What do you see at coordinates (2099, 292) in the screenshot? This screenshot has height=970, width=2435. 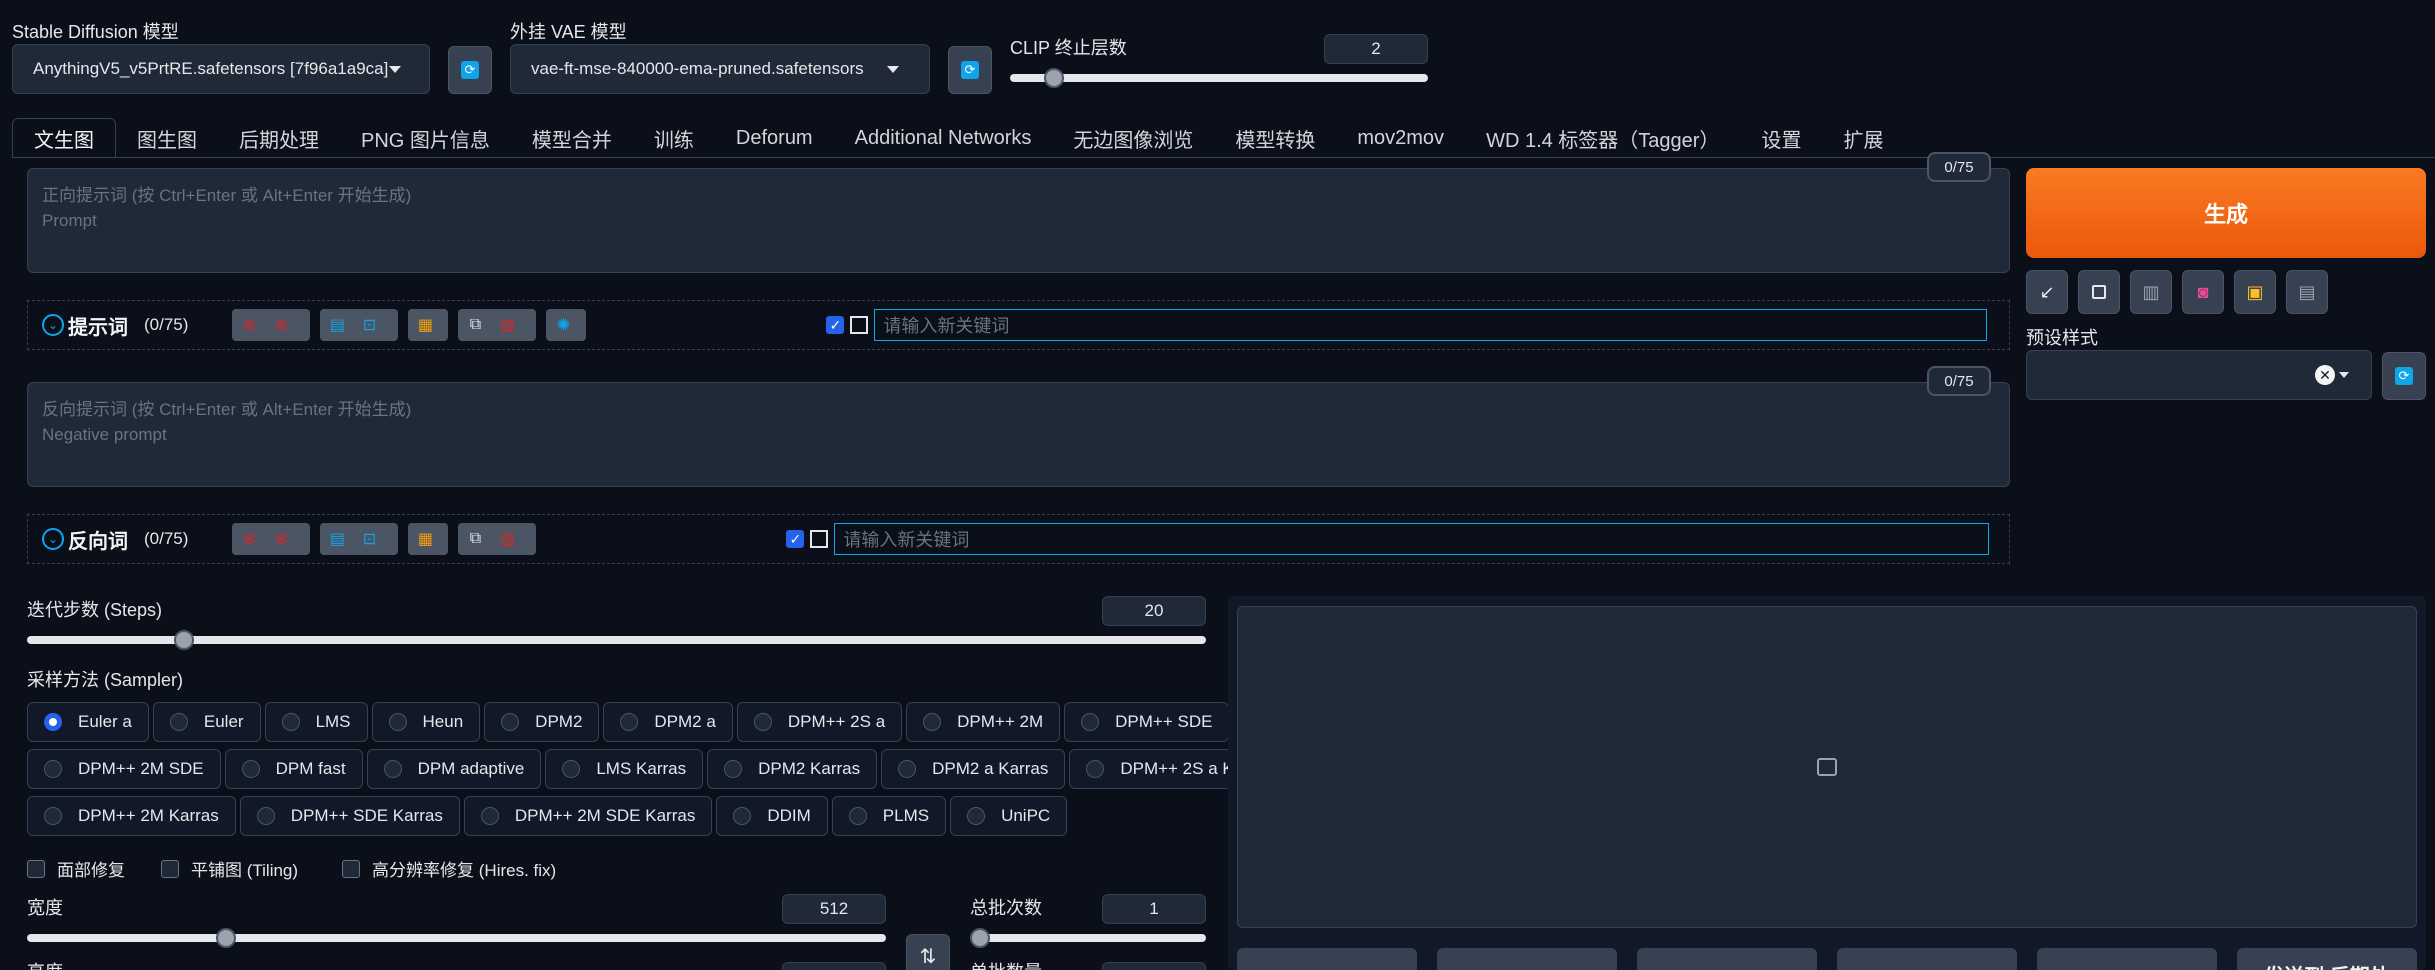 I see `clear-prompt-button` at bounding box center [2099, 292].